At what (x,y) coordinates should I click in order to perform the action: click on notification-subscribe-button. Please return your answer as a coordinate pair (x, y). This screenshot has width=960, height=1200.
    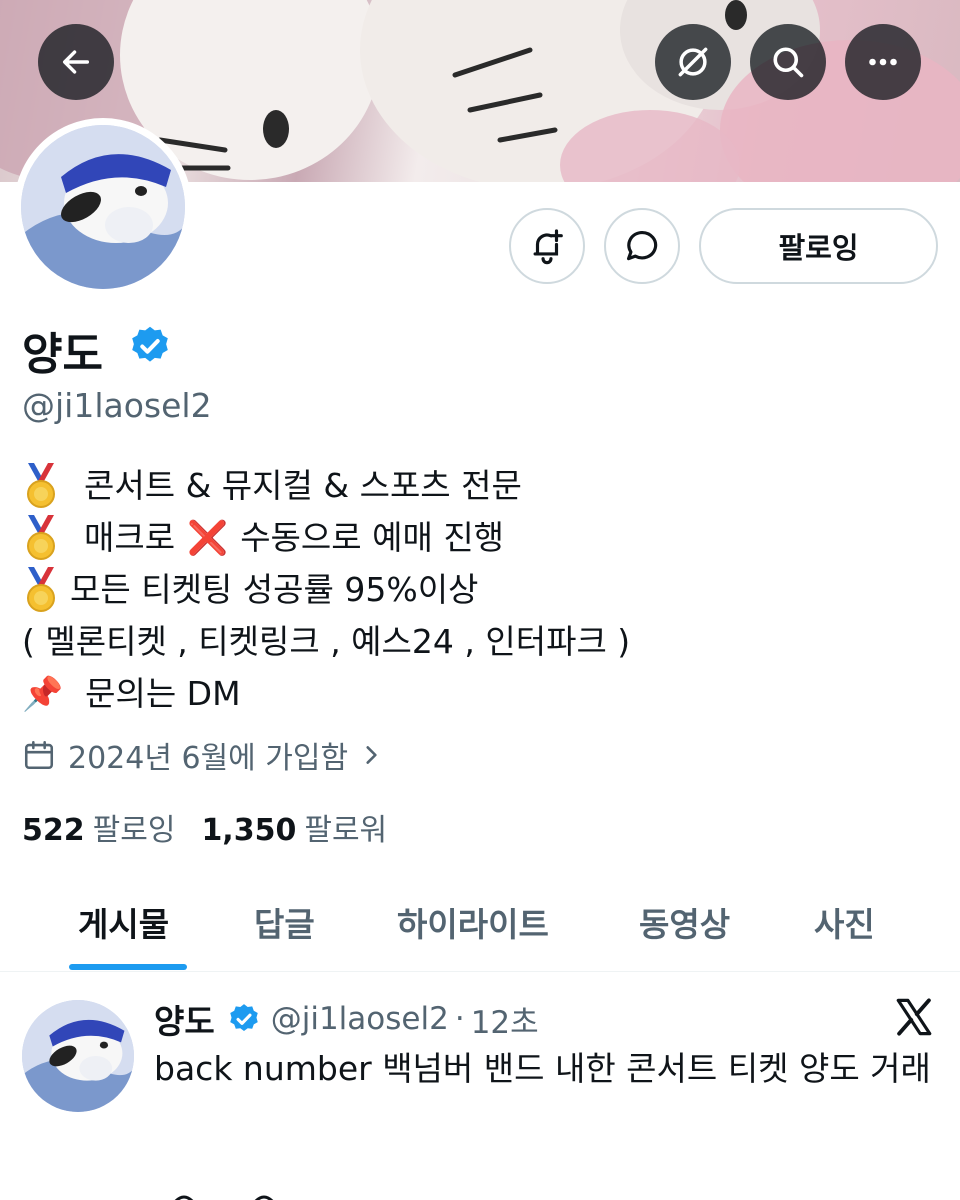
    Looking at the image, I should click on (547, 246).